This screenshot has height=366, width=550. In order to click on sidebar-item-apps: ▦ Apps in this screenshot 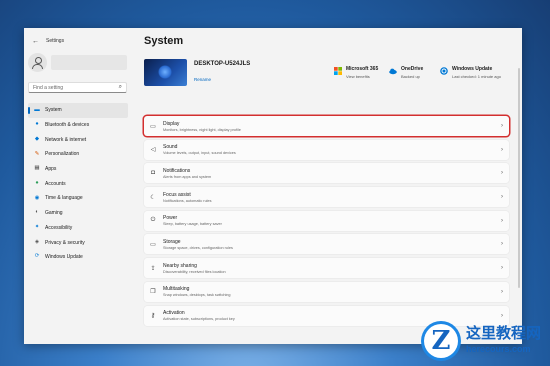, I will do `click(78, 169)`.